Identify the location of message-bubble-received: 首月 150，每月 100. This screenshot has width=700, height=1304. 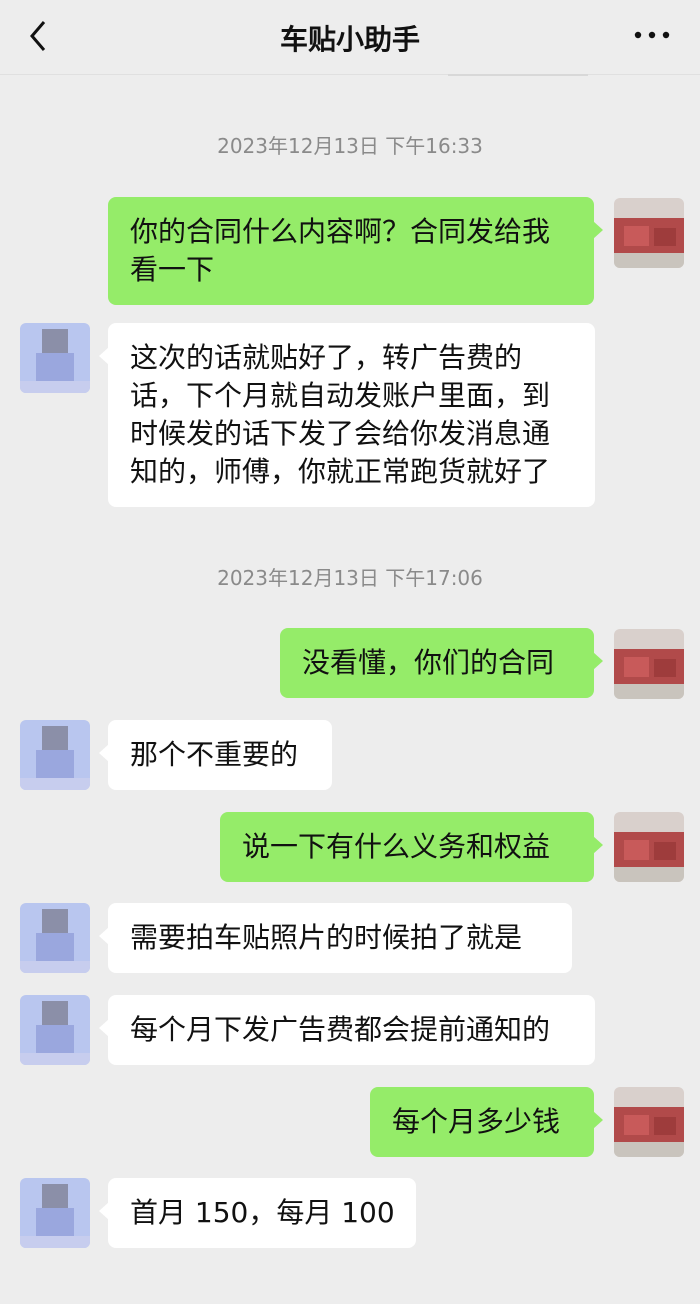
(257, 1213).